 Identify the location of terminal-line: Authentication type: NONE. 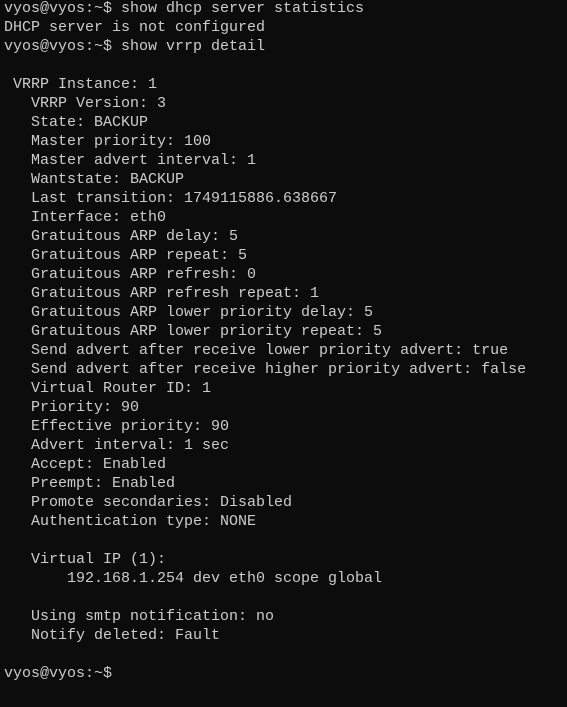
(130, 521).